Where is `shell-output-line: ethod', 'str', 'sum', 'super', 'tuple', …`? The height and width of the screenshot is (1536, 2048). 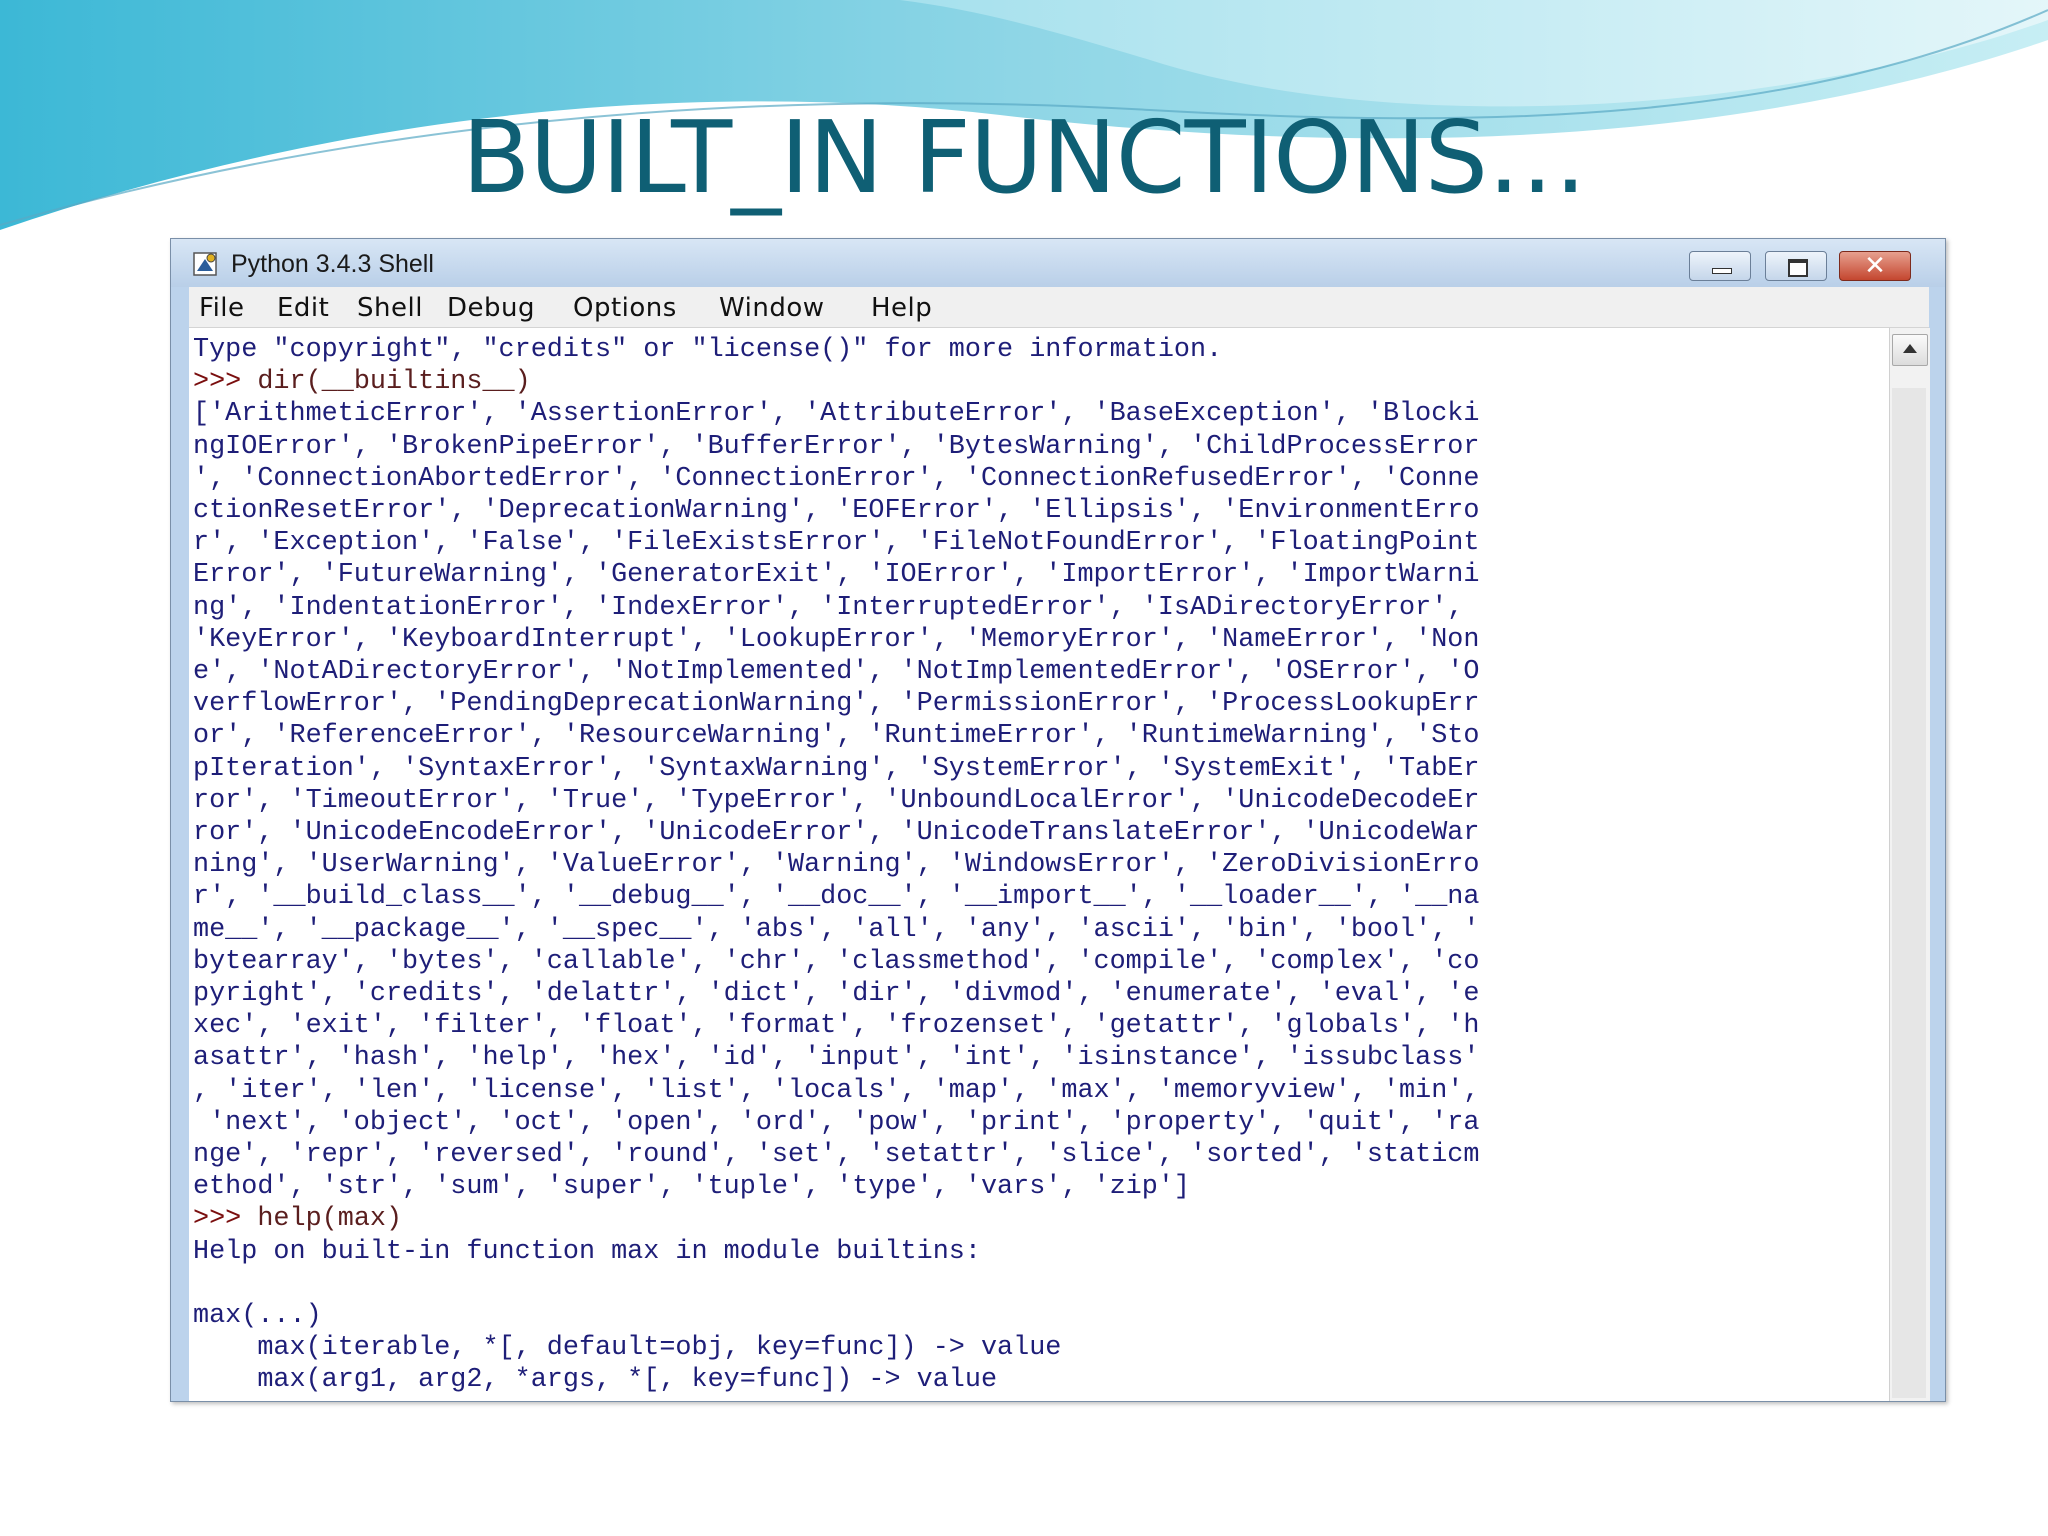
shell-output-line: ethod', 'str', 'sum', 'super', 'tuple', … is located at coordinates (836, 1187).